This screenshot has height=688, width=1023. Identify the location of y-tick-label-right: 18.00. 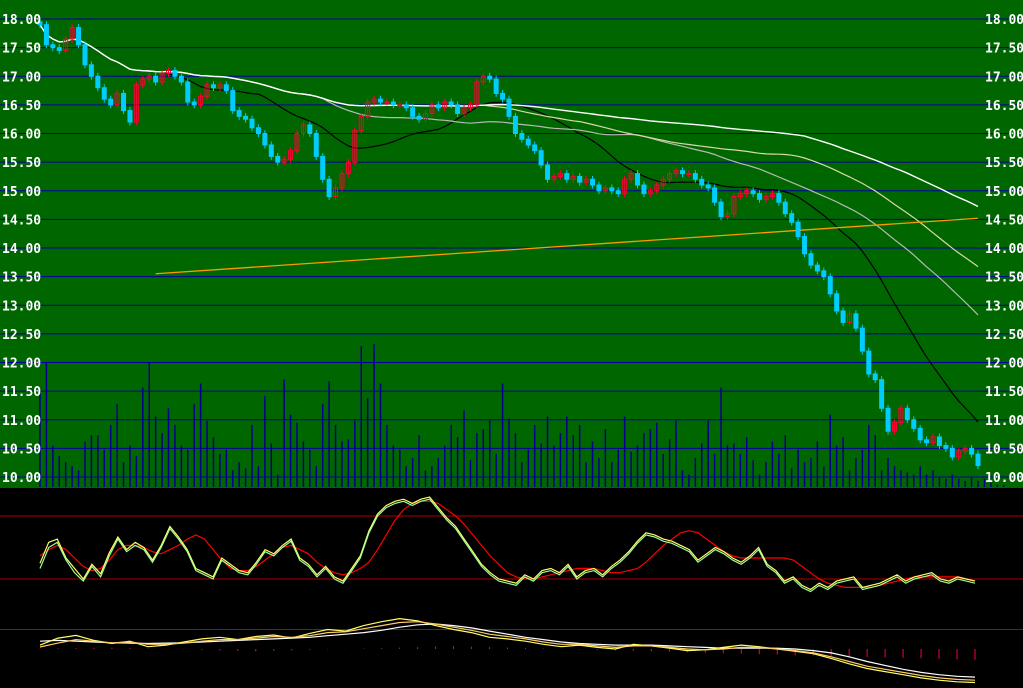
(1004, 20).